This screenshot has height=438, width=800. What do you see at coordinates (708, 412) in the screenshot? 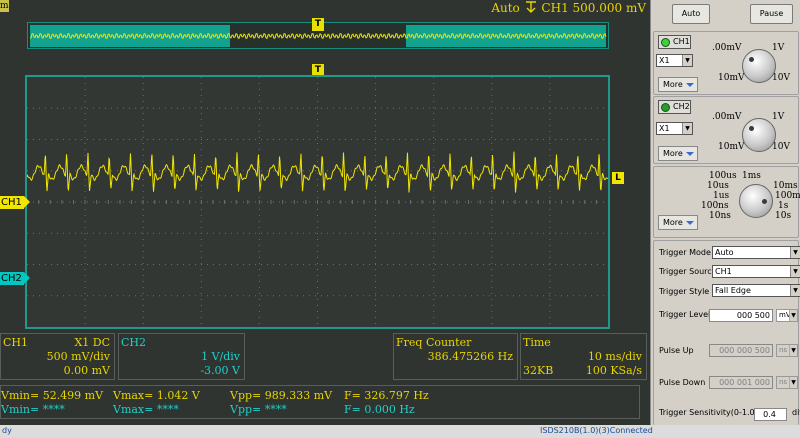
I see `trigger-sensitivity-label: Trigger Sensitivity(0-1.0)` at bounding box center [708, 412].